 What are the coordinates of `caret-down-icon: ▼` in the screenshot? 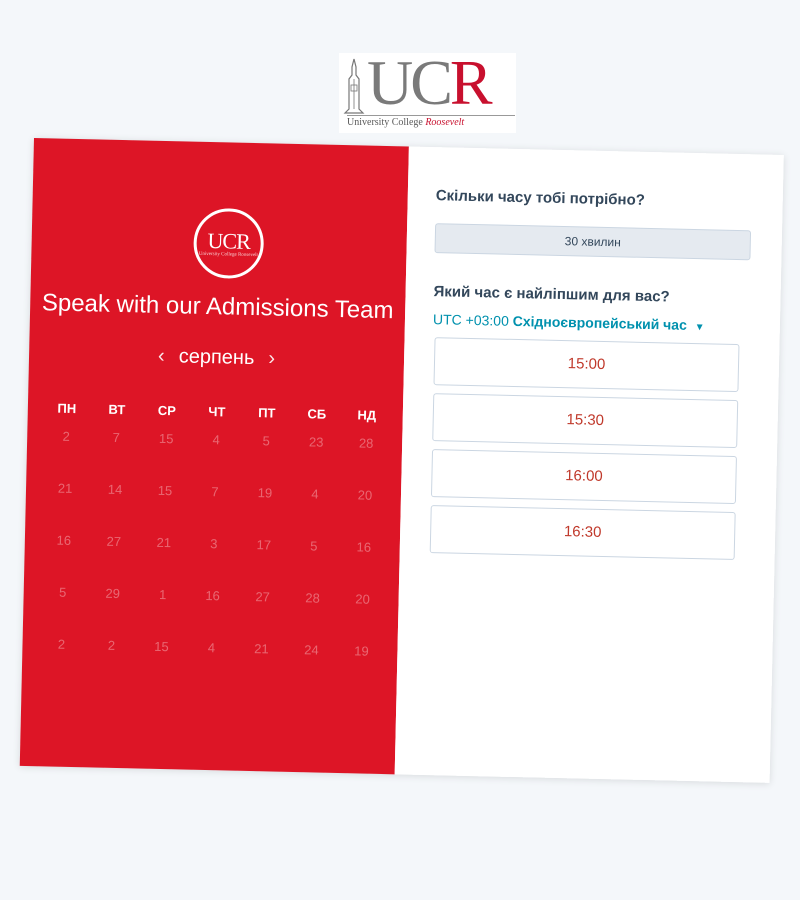 It's located at (699, 328).